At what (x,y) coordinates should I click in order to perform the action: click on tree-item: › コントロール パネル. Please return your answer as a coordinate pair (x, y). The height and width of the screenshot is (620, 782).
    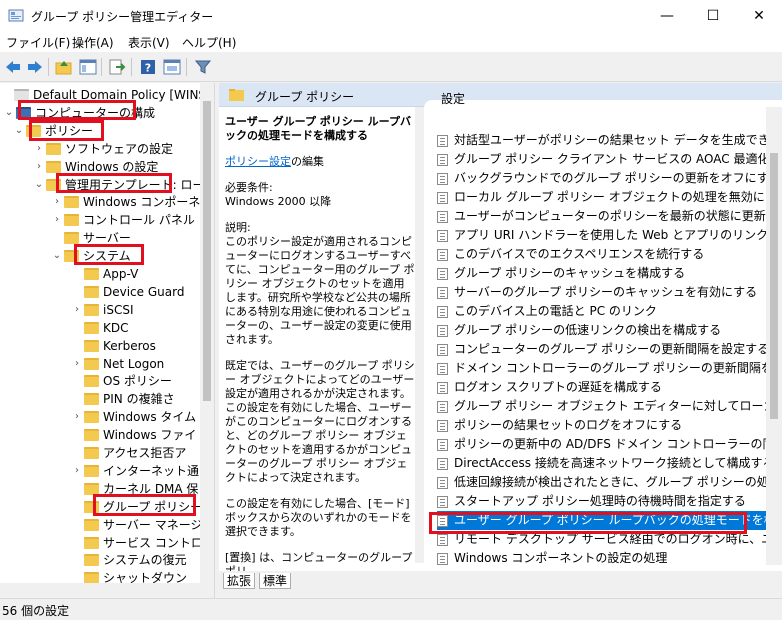
    Looking at the image, I should click on (100, 220).